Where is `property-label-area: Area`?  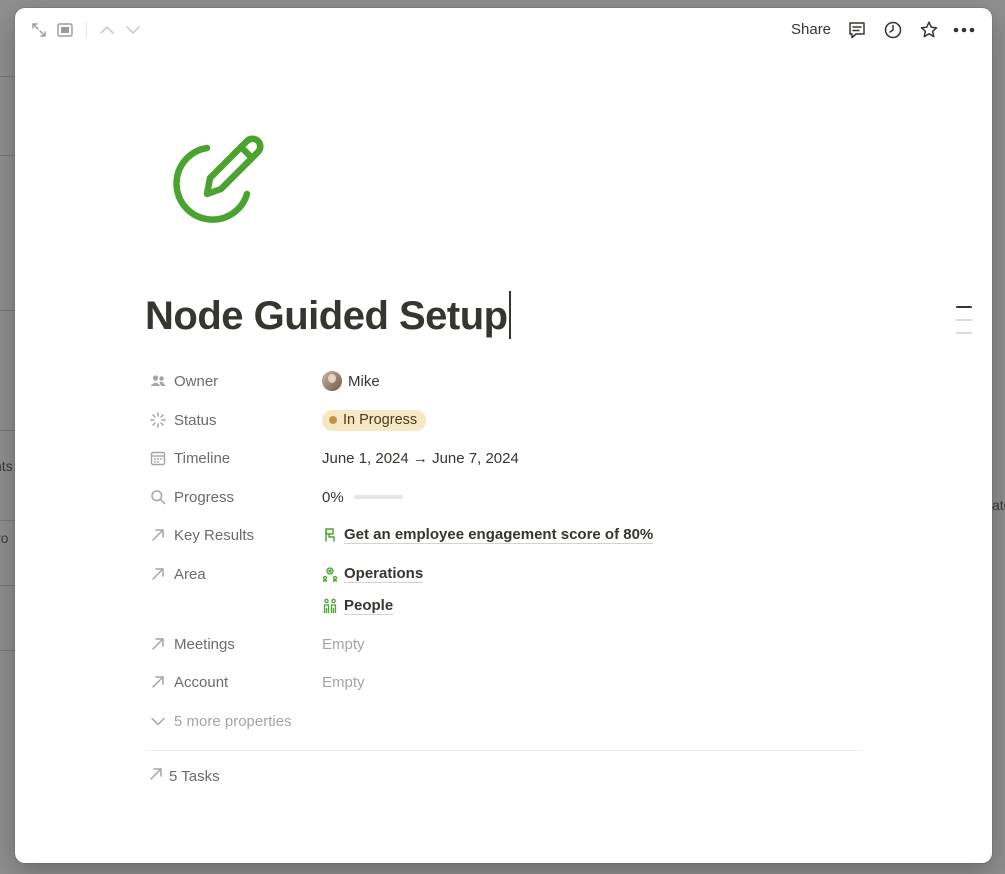 property-label-area: Area is located at coordinates (230, 574).